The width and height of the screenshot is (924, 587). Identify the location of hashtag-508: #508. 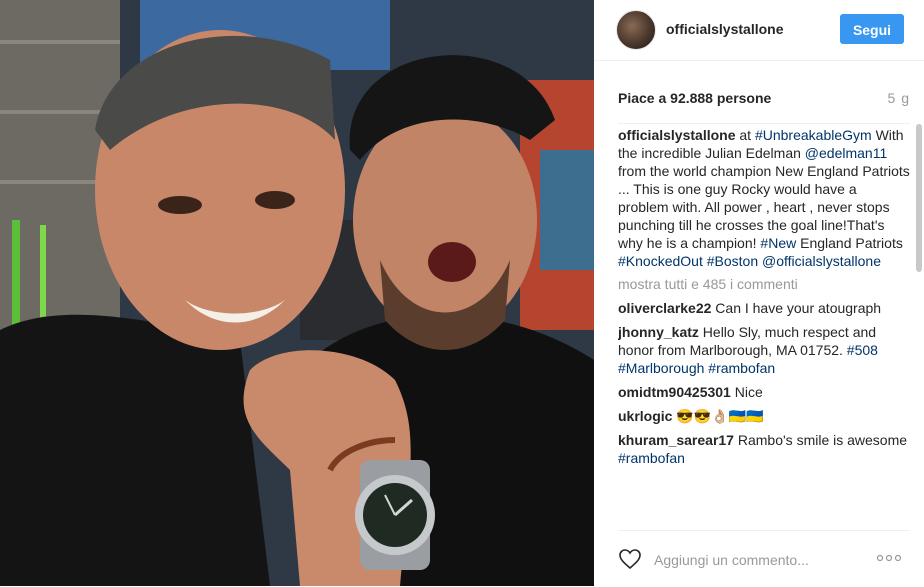
(862, 350).